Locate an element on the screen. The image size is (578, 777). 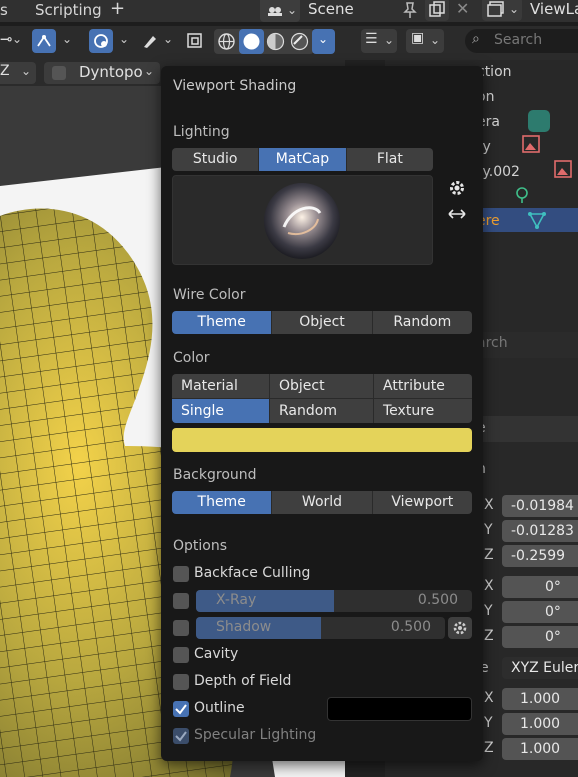
background-option-theme: Theme is located at coordinates (222, 502).